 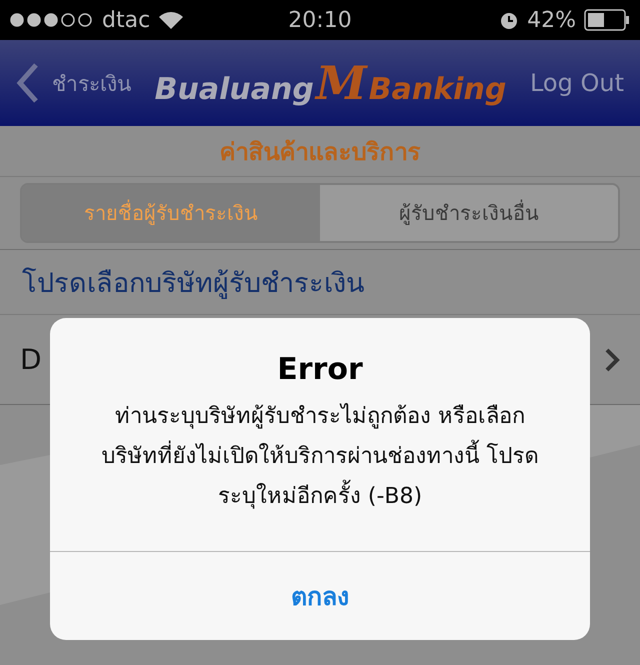 What do you see at coordinates (551, 20) in the screenshot?
I see `battery-percentage: 42%` at bounding box center [551, 20].